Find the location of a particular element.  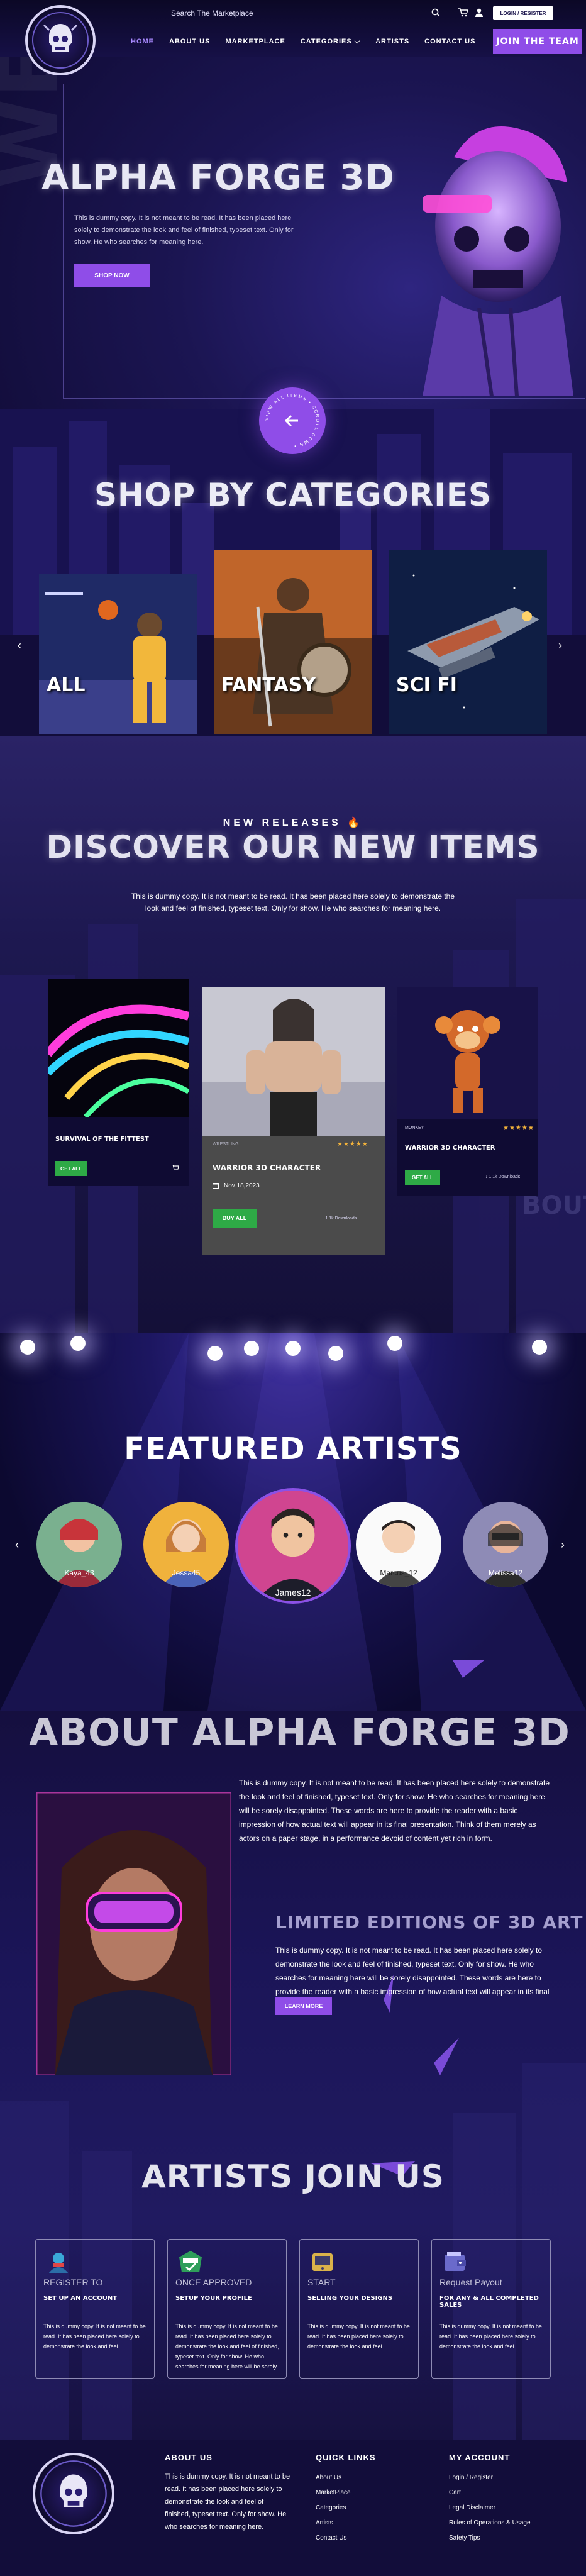

product-category: WRESTLING is located at coordinates (226, 1144).